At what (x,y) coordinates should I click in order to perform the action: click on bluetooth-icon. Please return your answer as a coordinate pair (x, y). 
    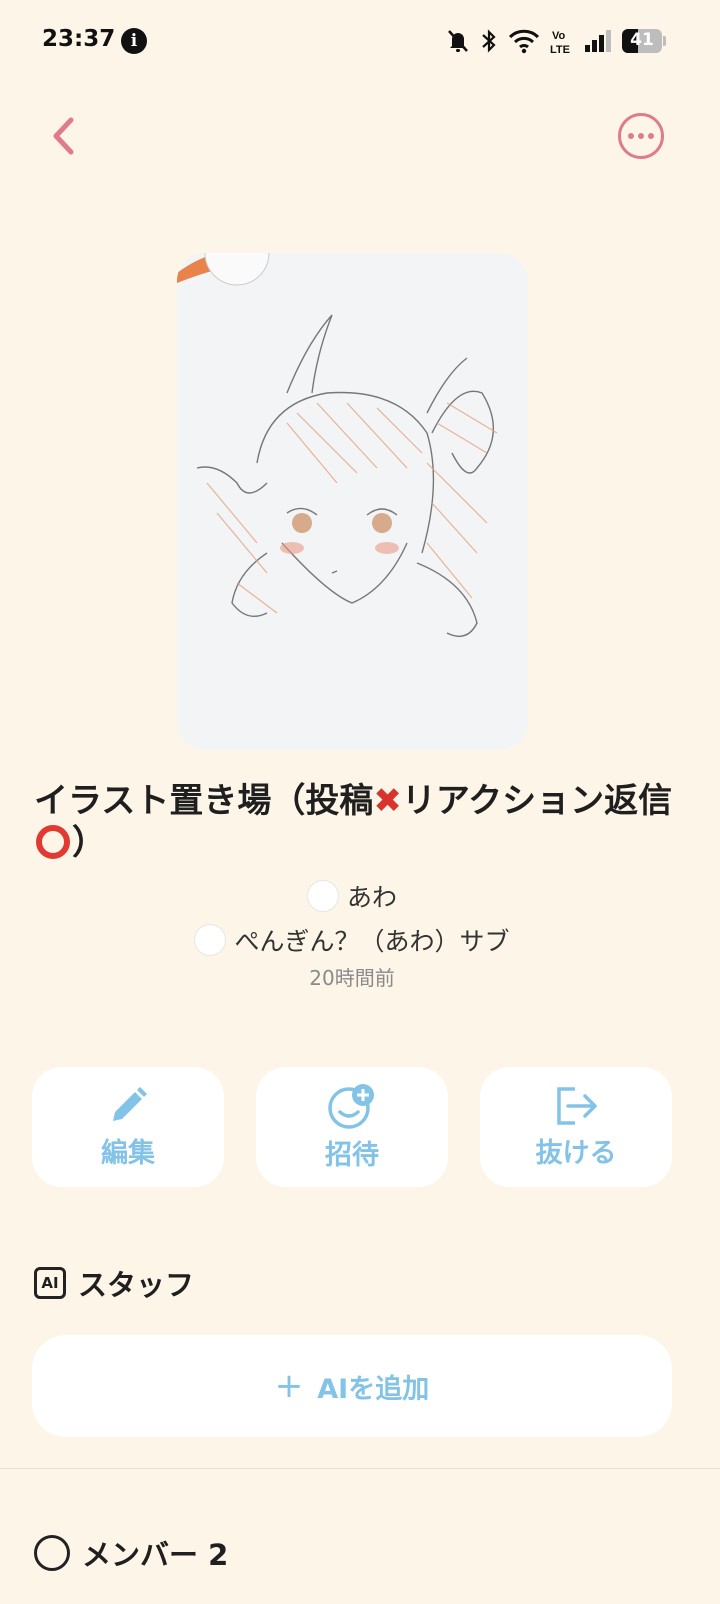
    Looking at the image, I should click on (489, 41).